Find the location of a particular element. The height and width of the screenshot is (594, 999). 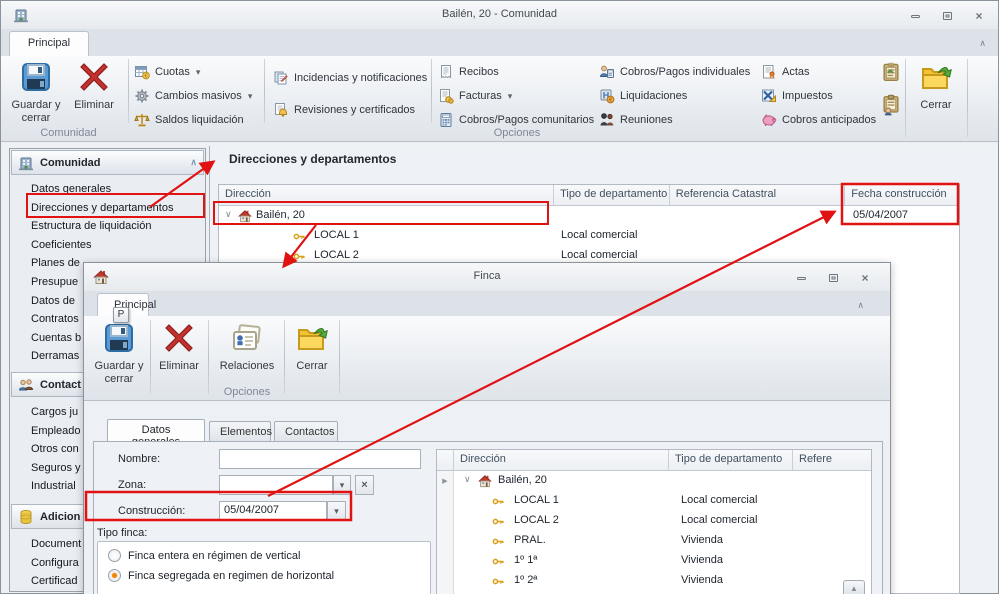

tab-elementos: Elementos is located at coordinates (240, 431).